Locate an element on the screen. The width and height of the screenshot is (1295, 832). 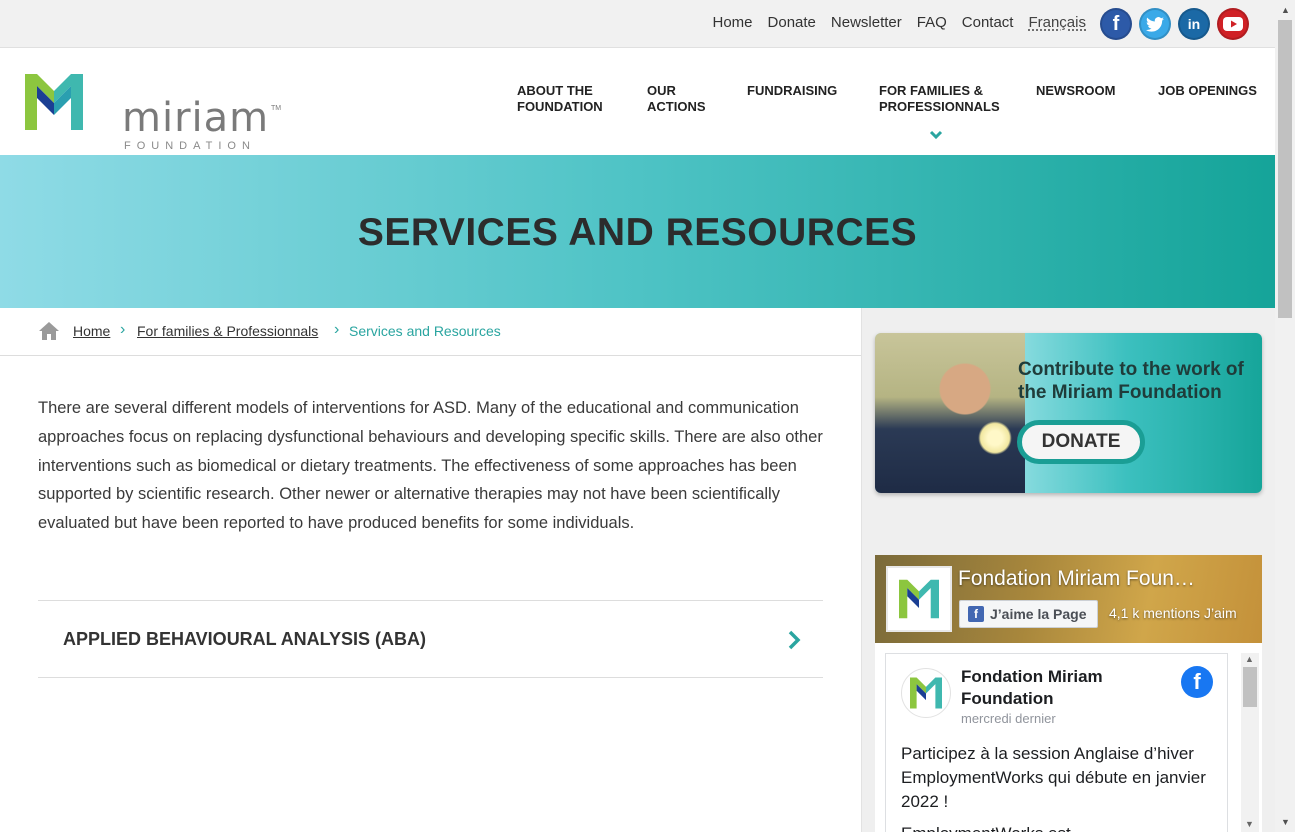
nav-item-newsroom: NEWSROOM is located at coordinates (1075, 91).